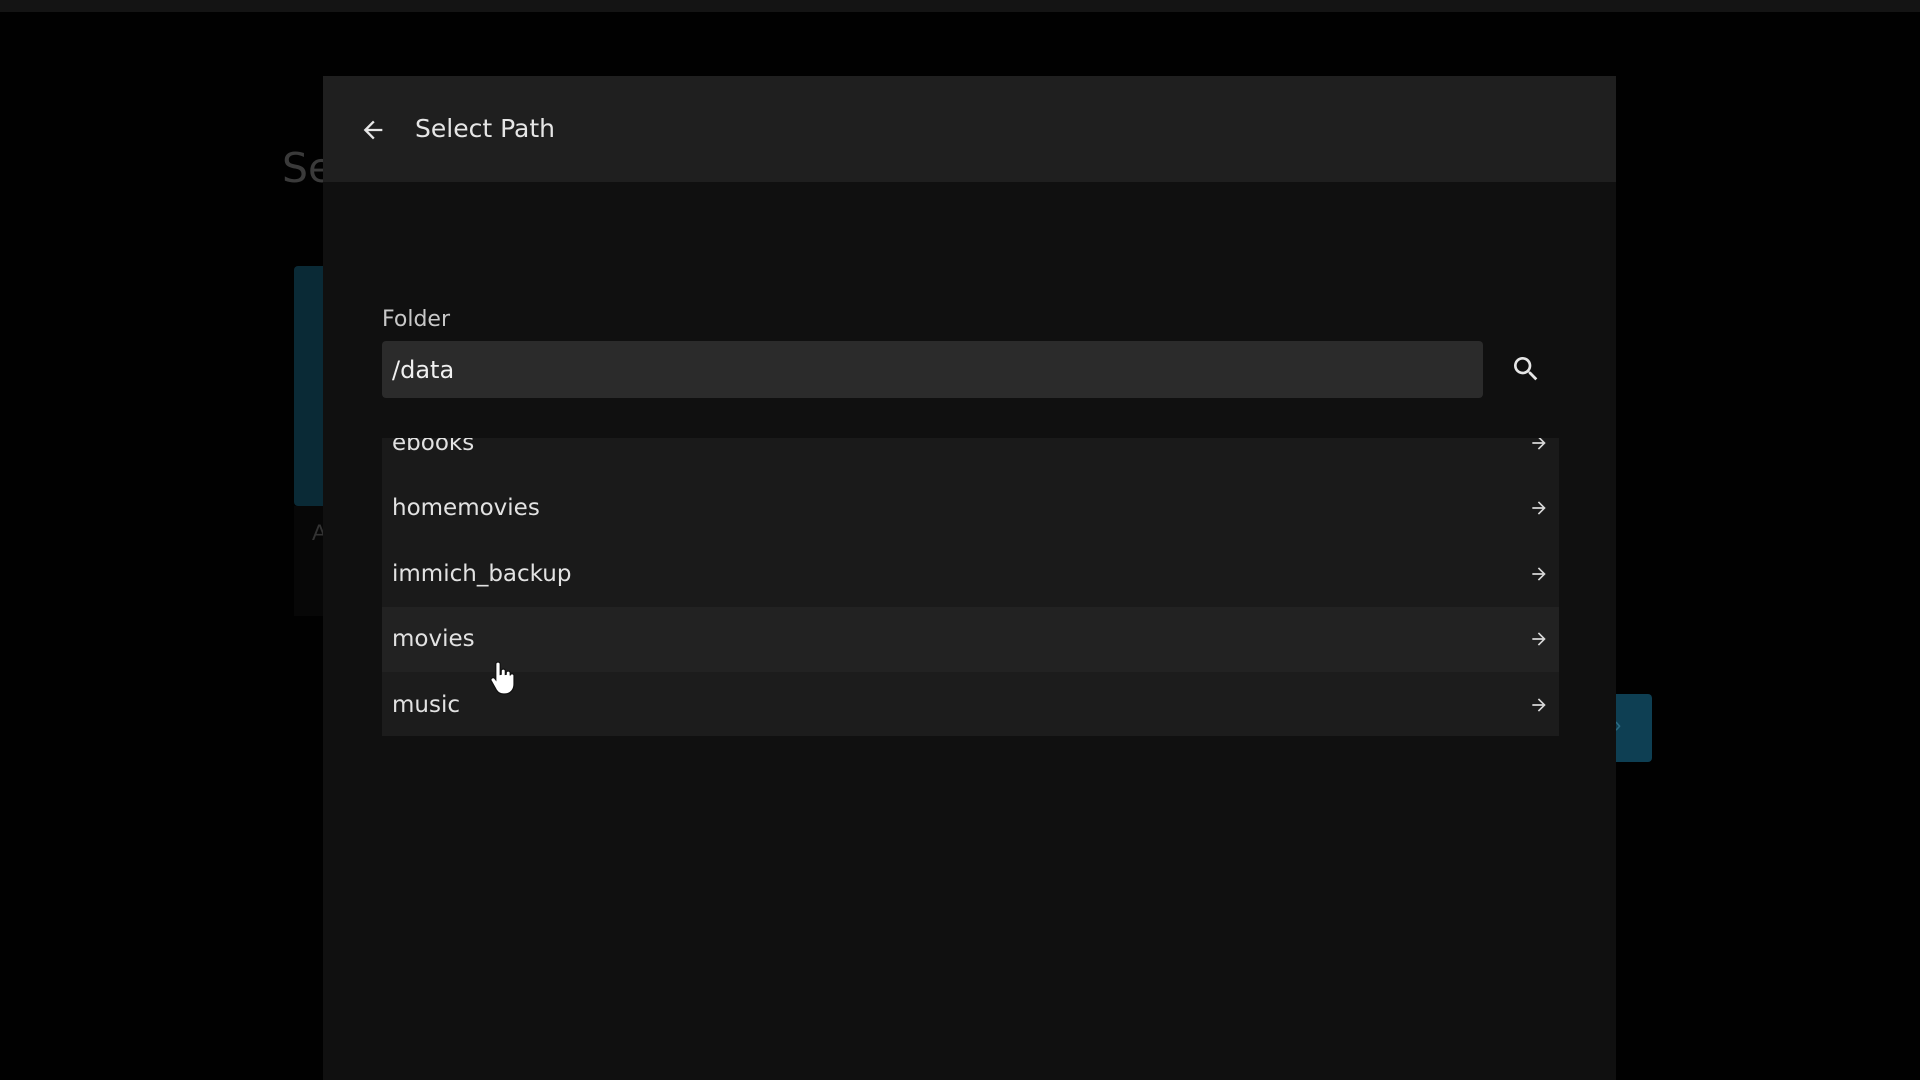  I want to click on back-button, so click(373, 130).